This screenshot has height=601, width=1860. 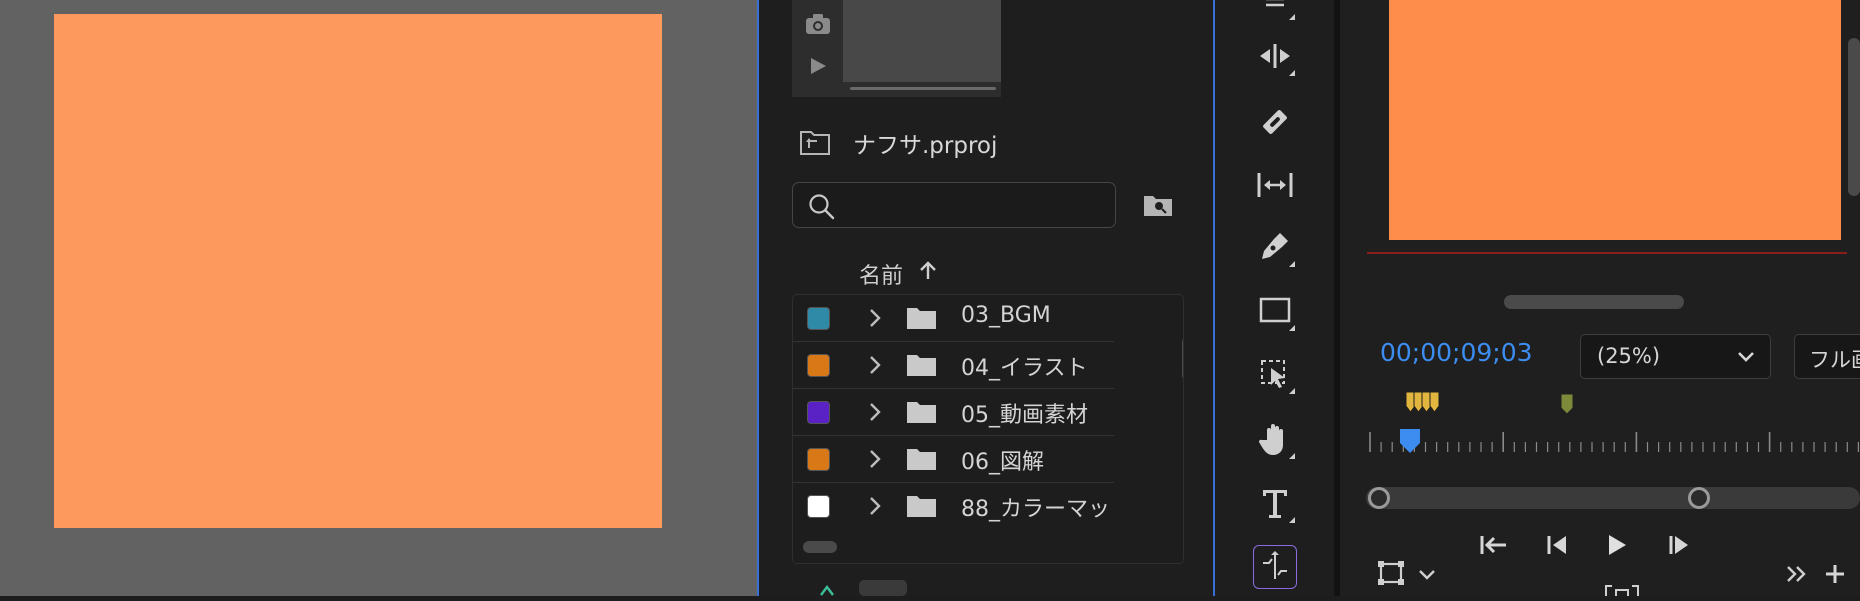 What do you see at coordinates (1835, 574) in the screenshot?
I see `add-button-icon` at bounding box center [1835, 574].